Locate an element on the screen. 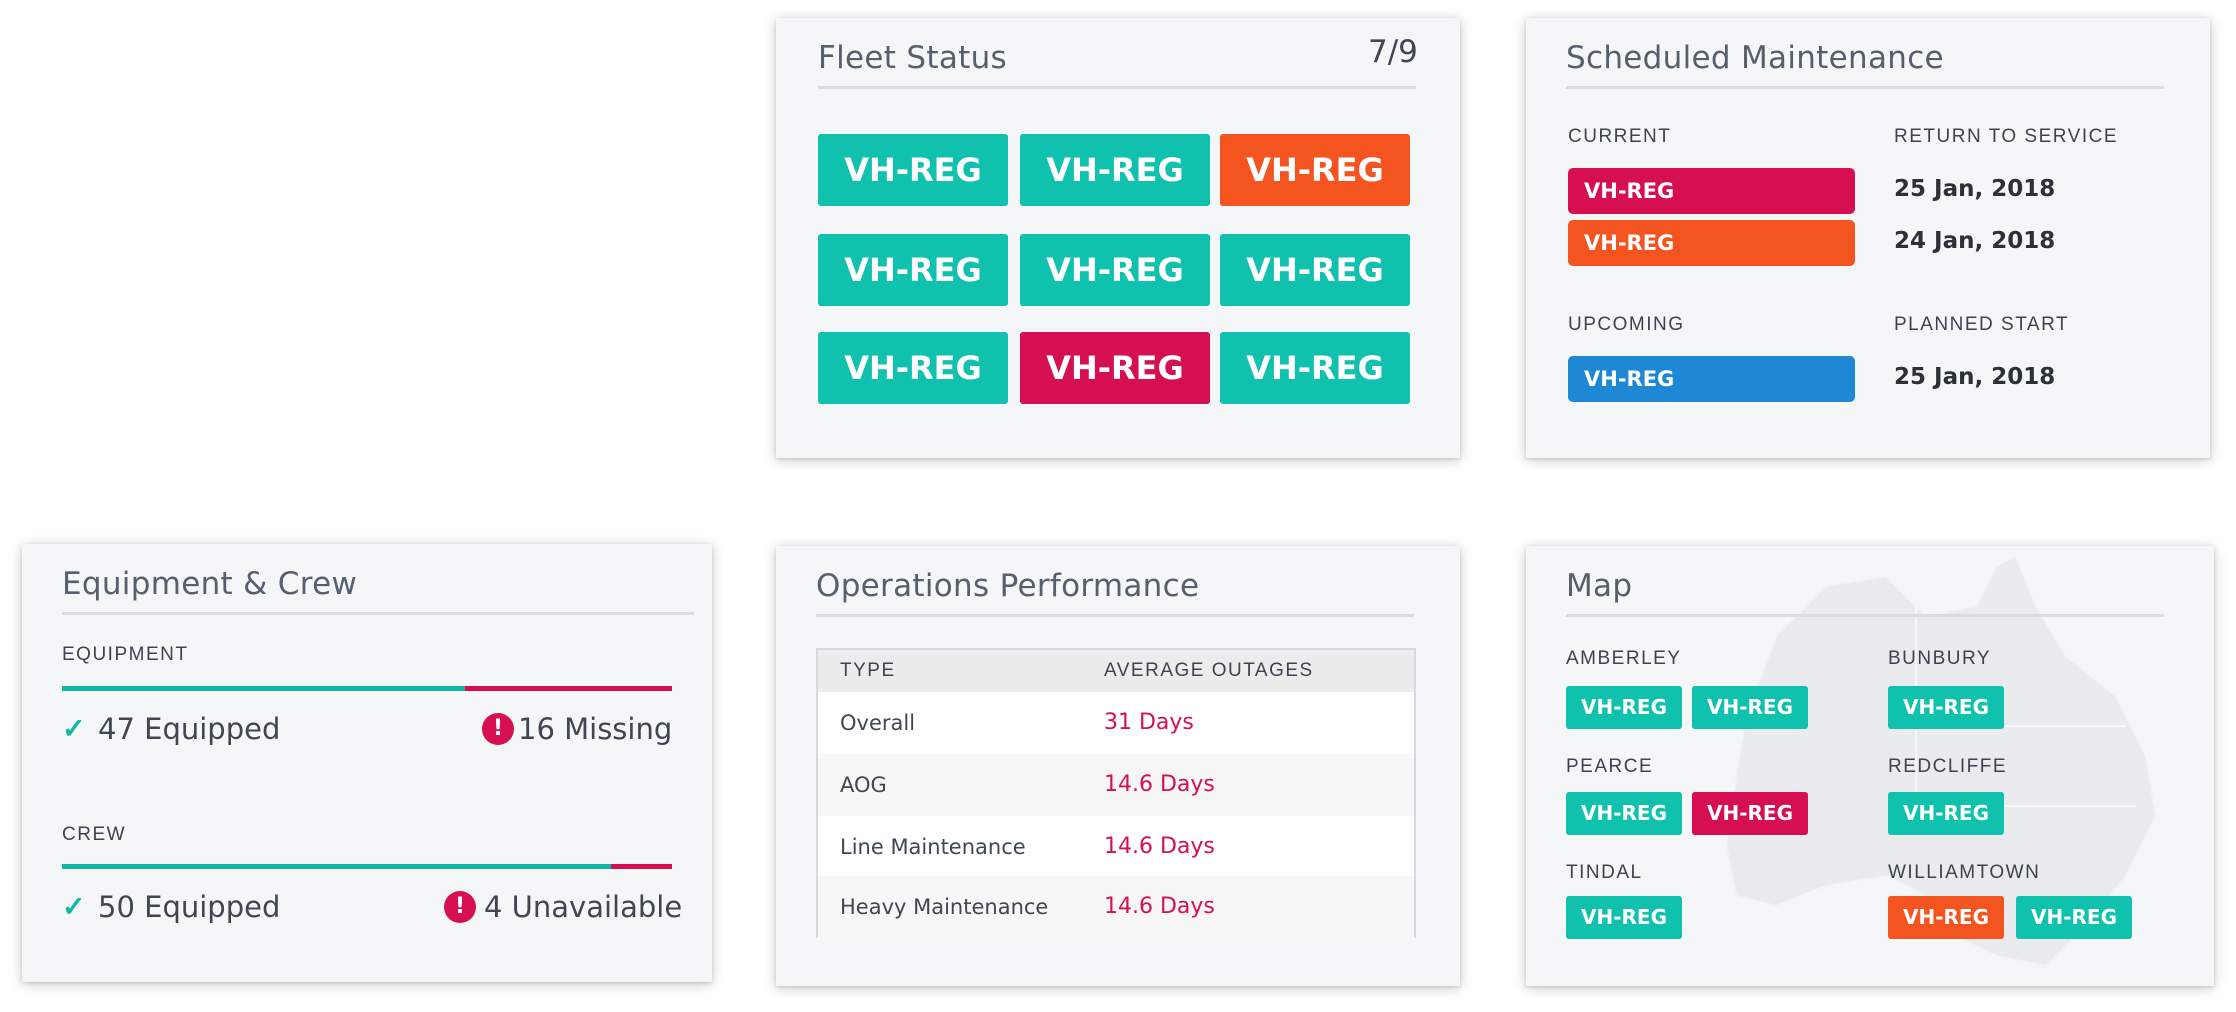 The width and height of the screenshot is (2236, 1012). return-date: 25 Jan, 2018 is located at coordinates (1975, 189).